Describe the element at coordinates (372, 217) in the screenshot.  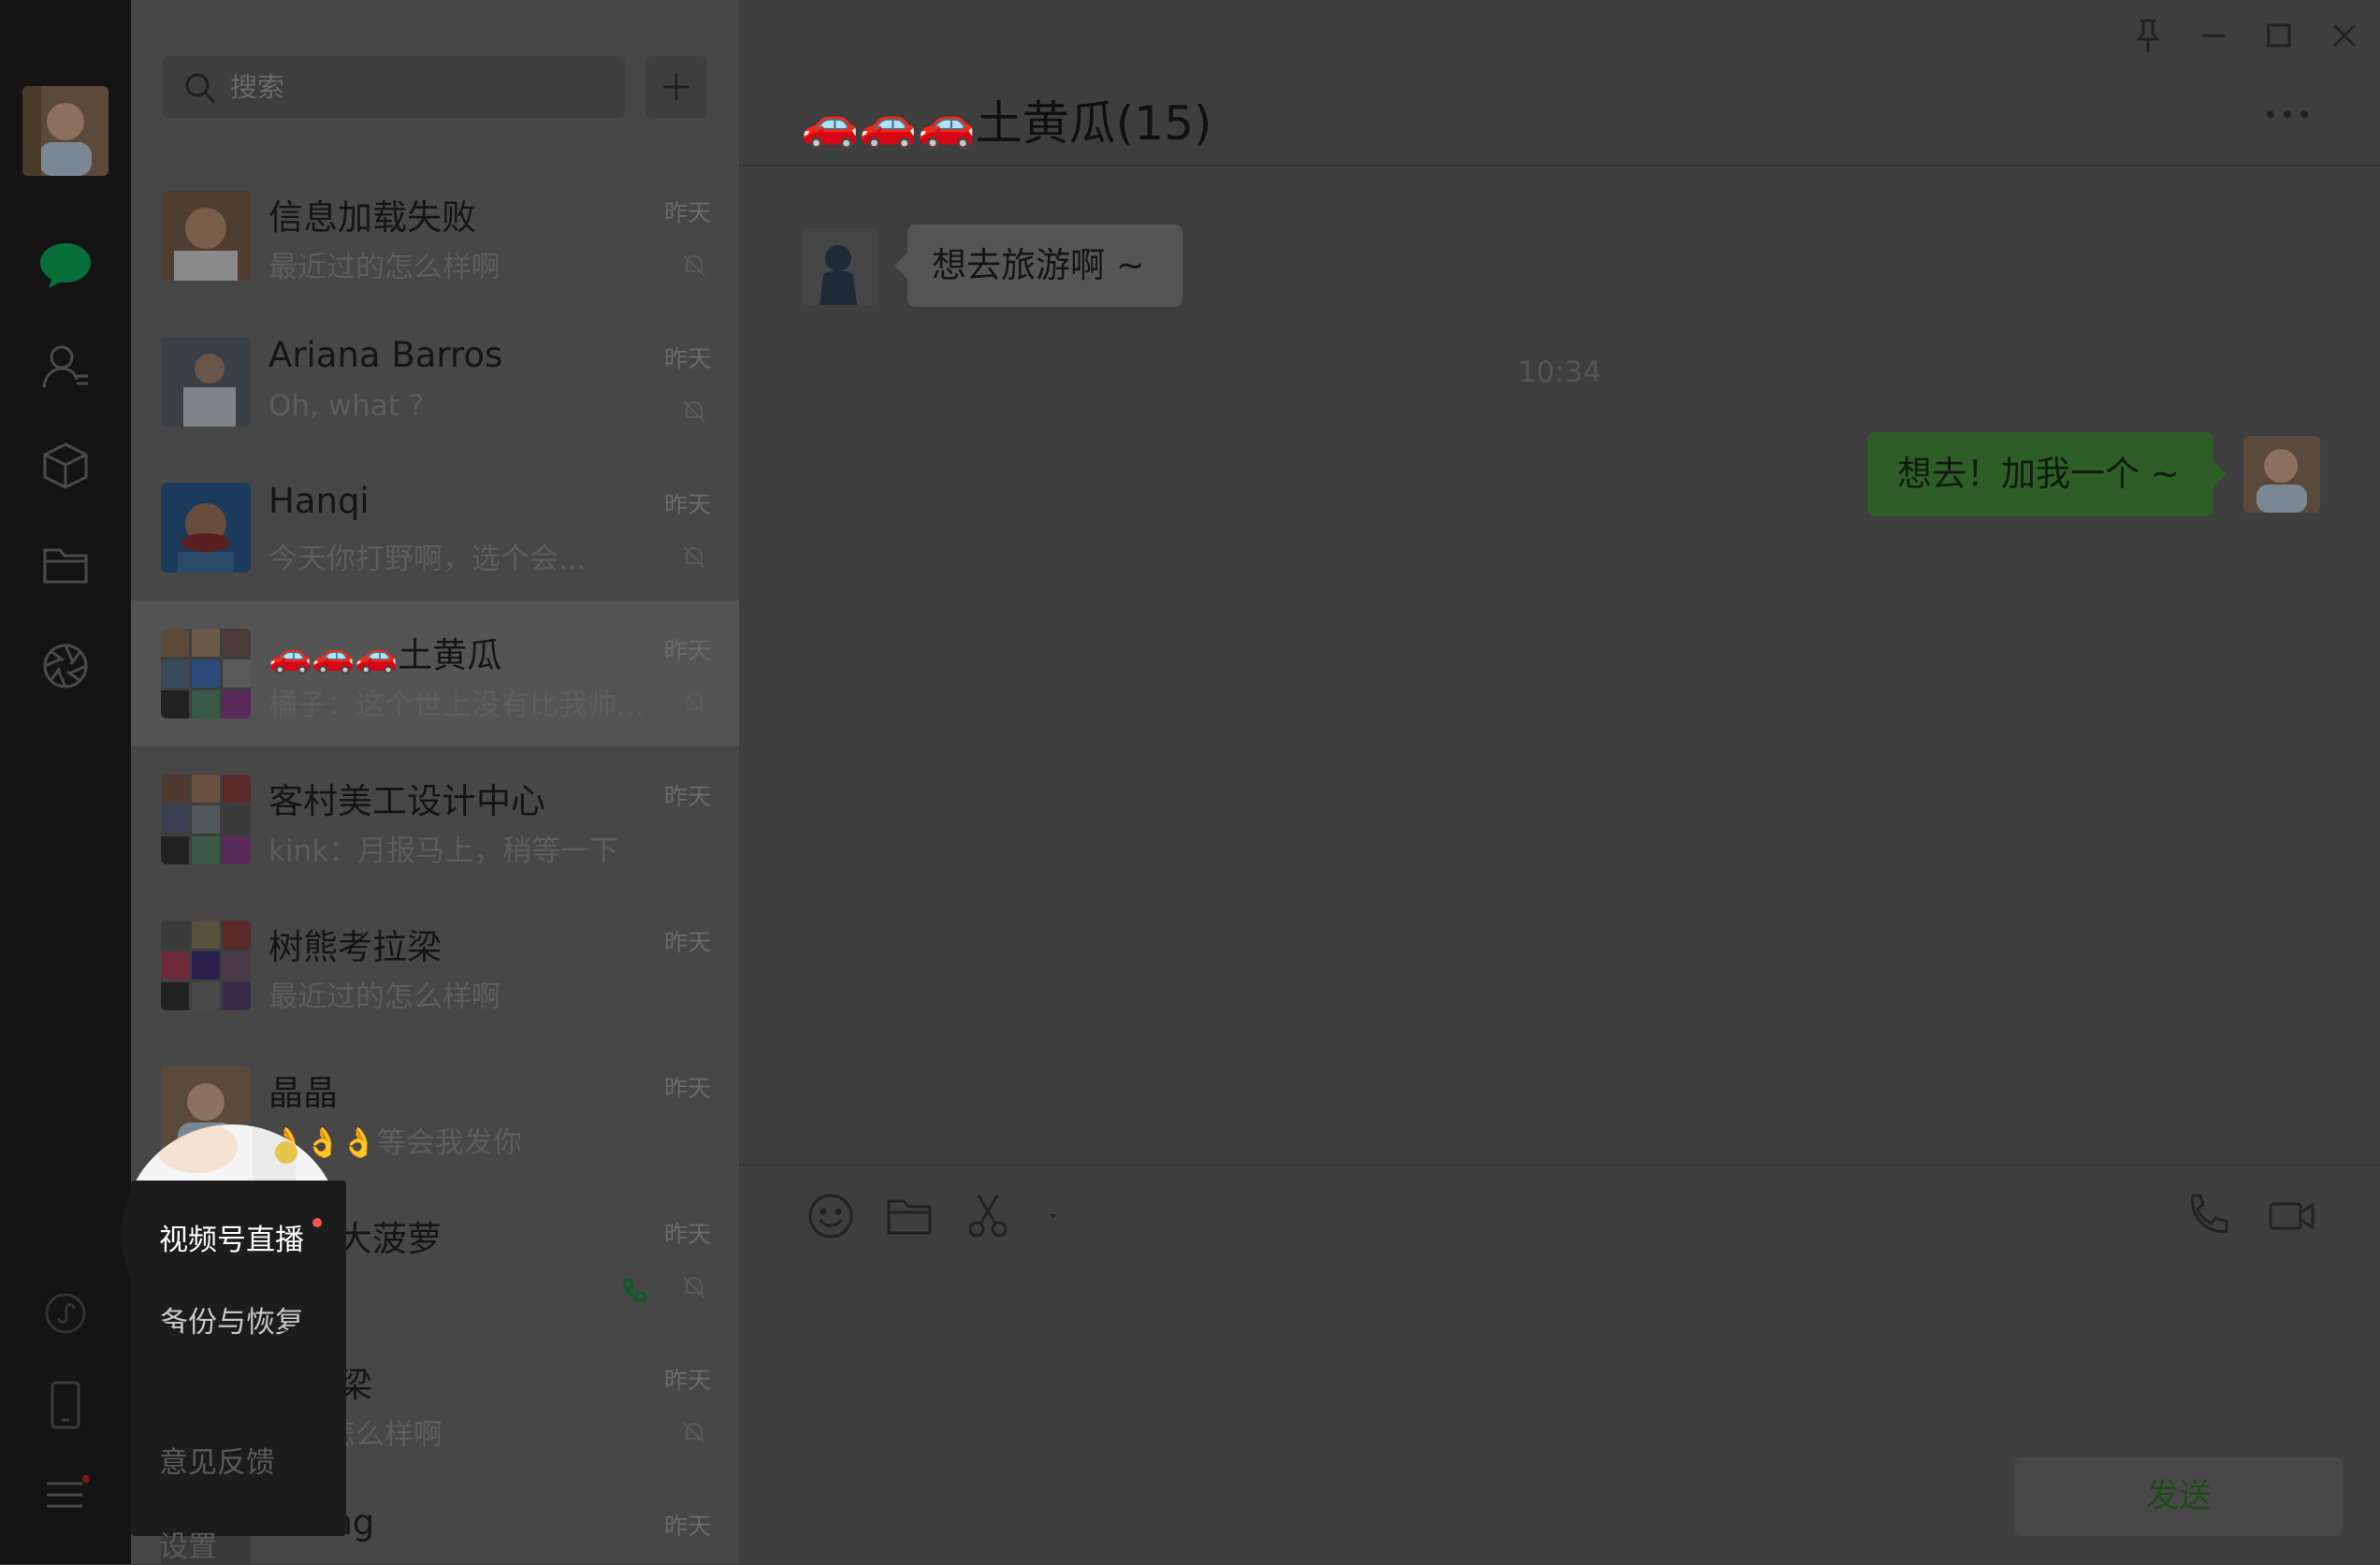
I see `chat-name: 信息加载失败` at that location.